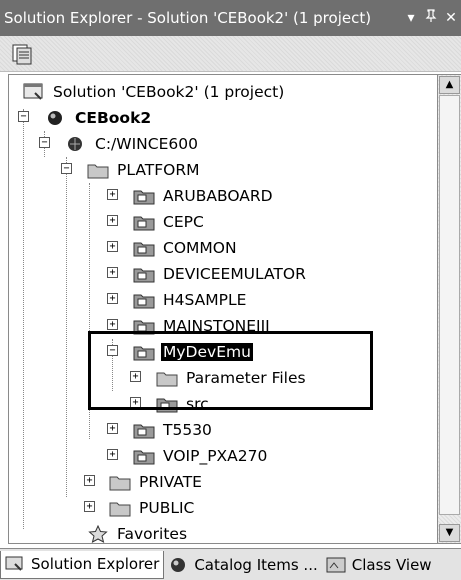 The width and height of the screenshot is (461, 580). Describe the element at coordinates (197, 404) in the screenshot. I see `tree-item-label: src` at that location.